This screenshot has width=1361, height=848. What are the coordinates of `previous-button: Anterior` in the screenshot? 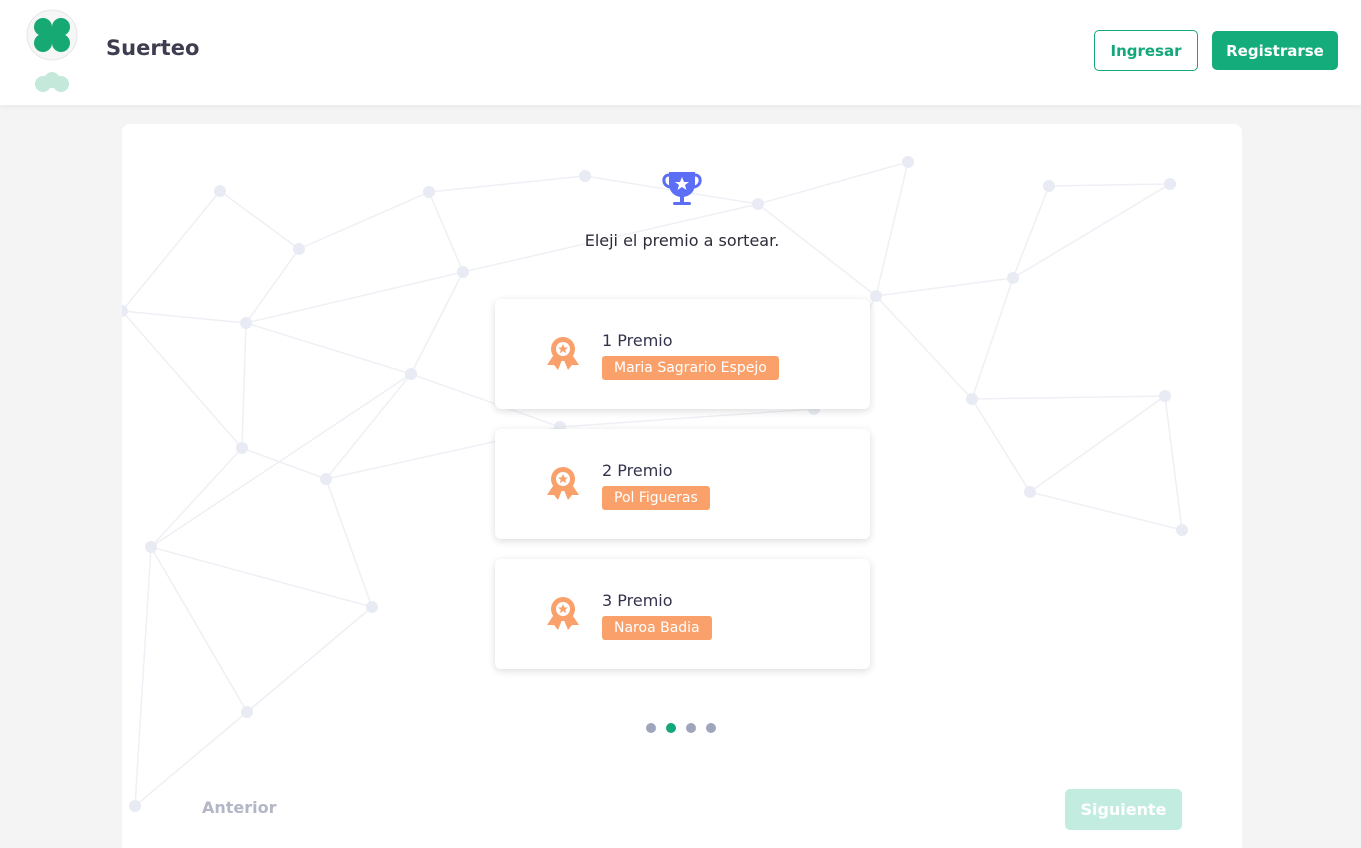 It's located at (239, 807).